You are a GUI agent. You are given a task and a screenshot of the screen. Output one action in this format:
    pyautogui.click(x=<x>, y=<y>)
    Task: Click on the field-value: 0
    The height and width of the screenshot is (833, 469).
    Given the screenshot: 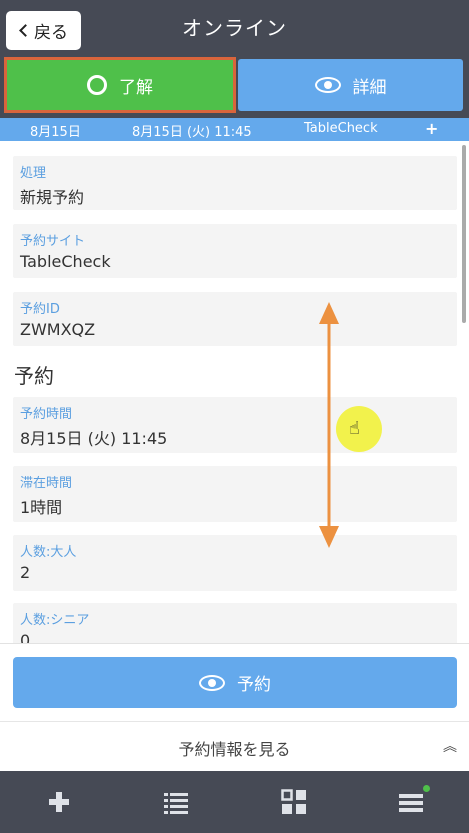 What is the action you would take?
    pyautogui.click(x=25, y=637)
    